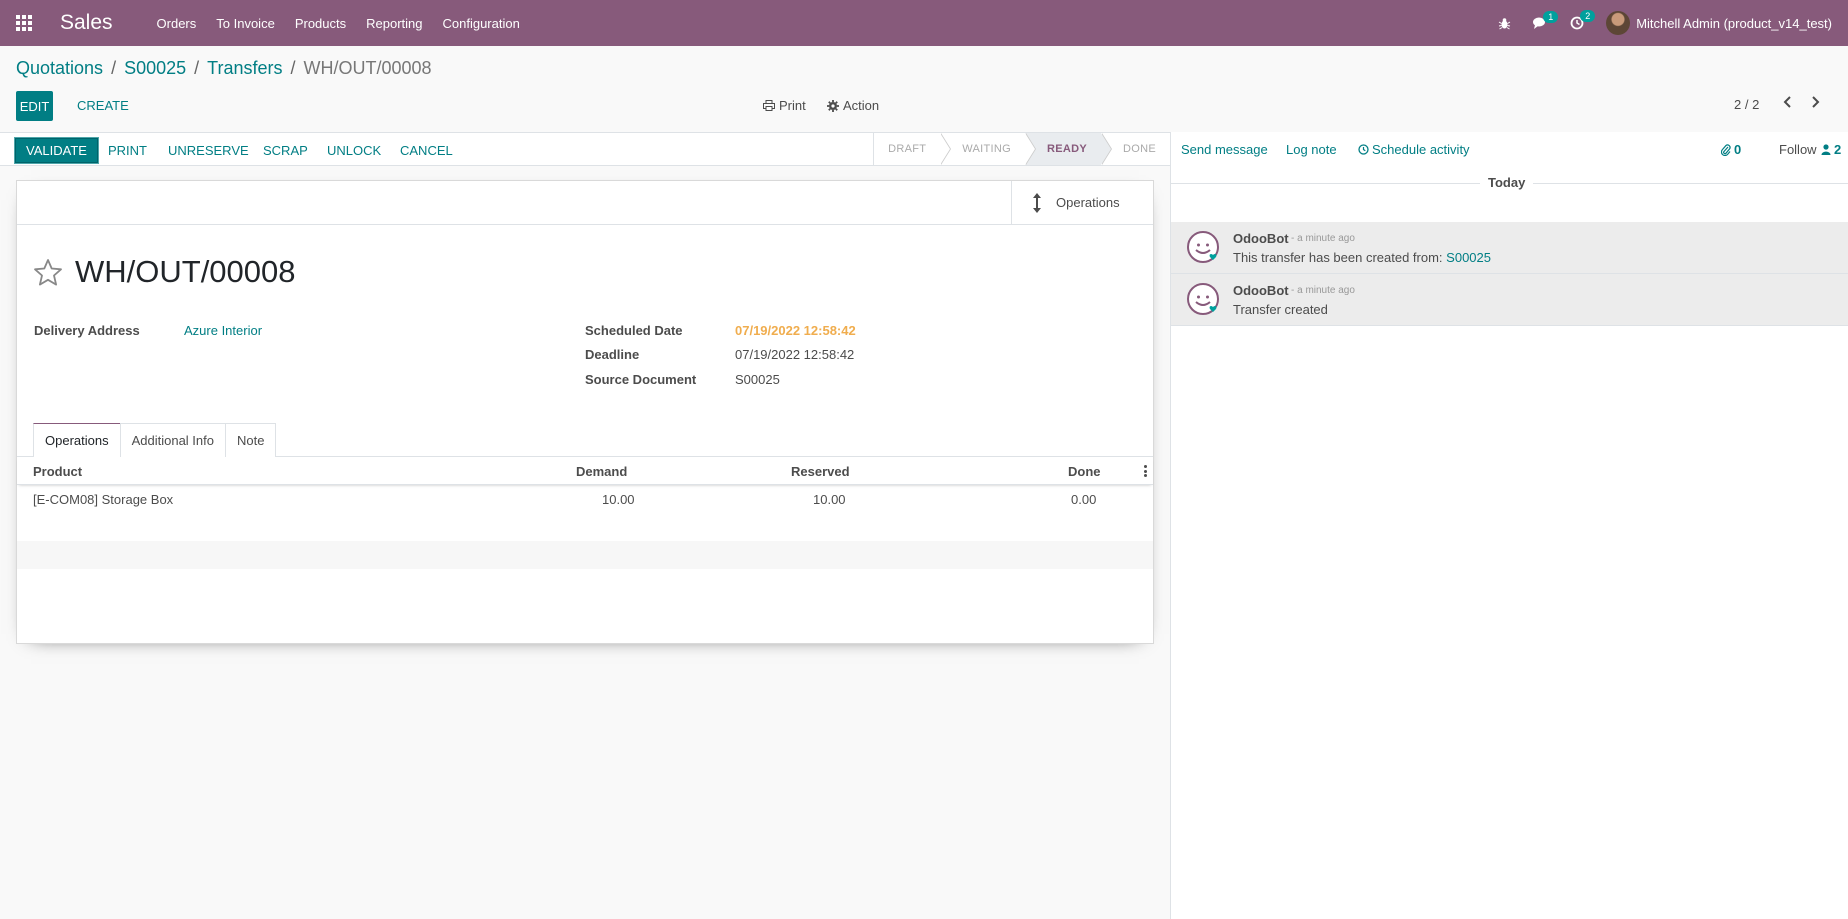  What do you see at coordinates (792, 105) in the screenshot?
I see `print-label: Print` at bounding box center [792, 105].